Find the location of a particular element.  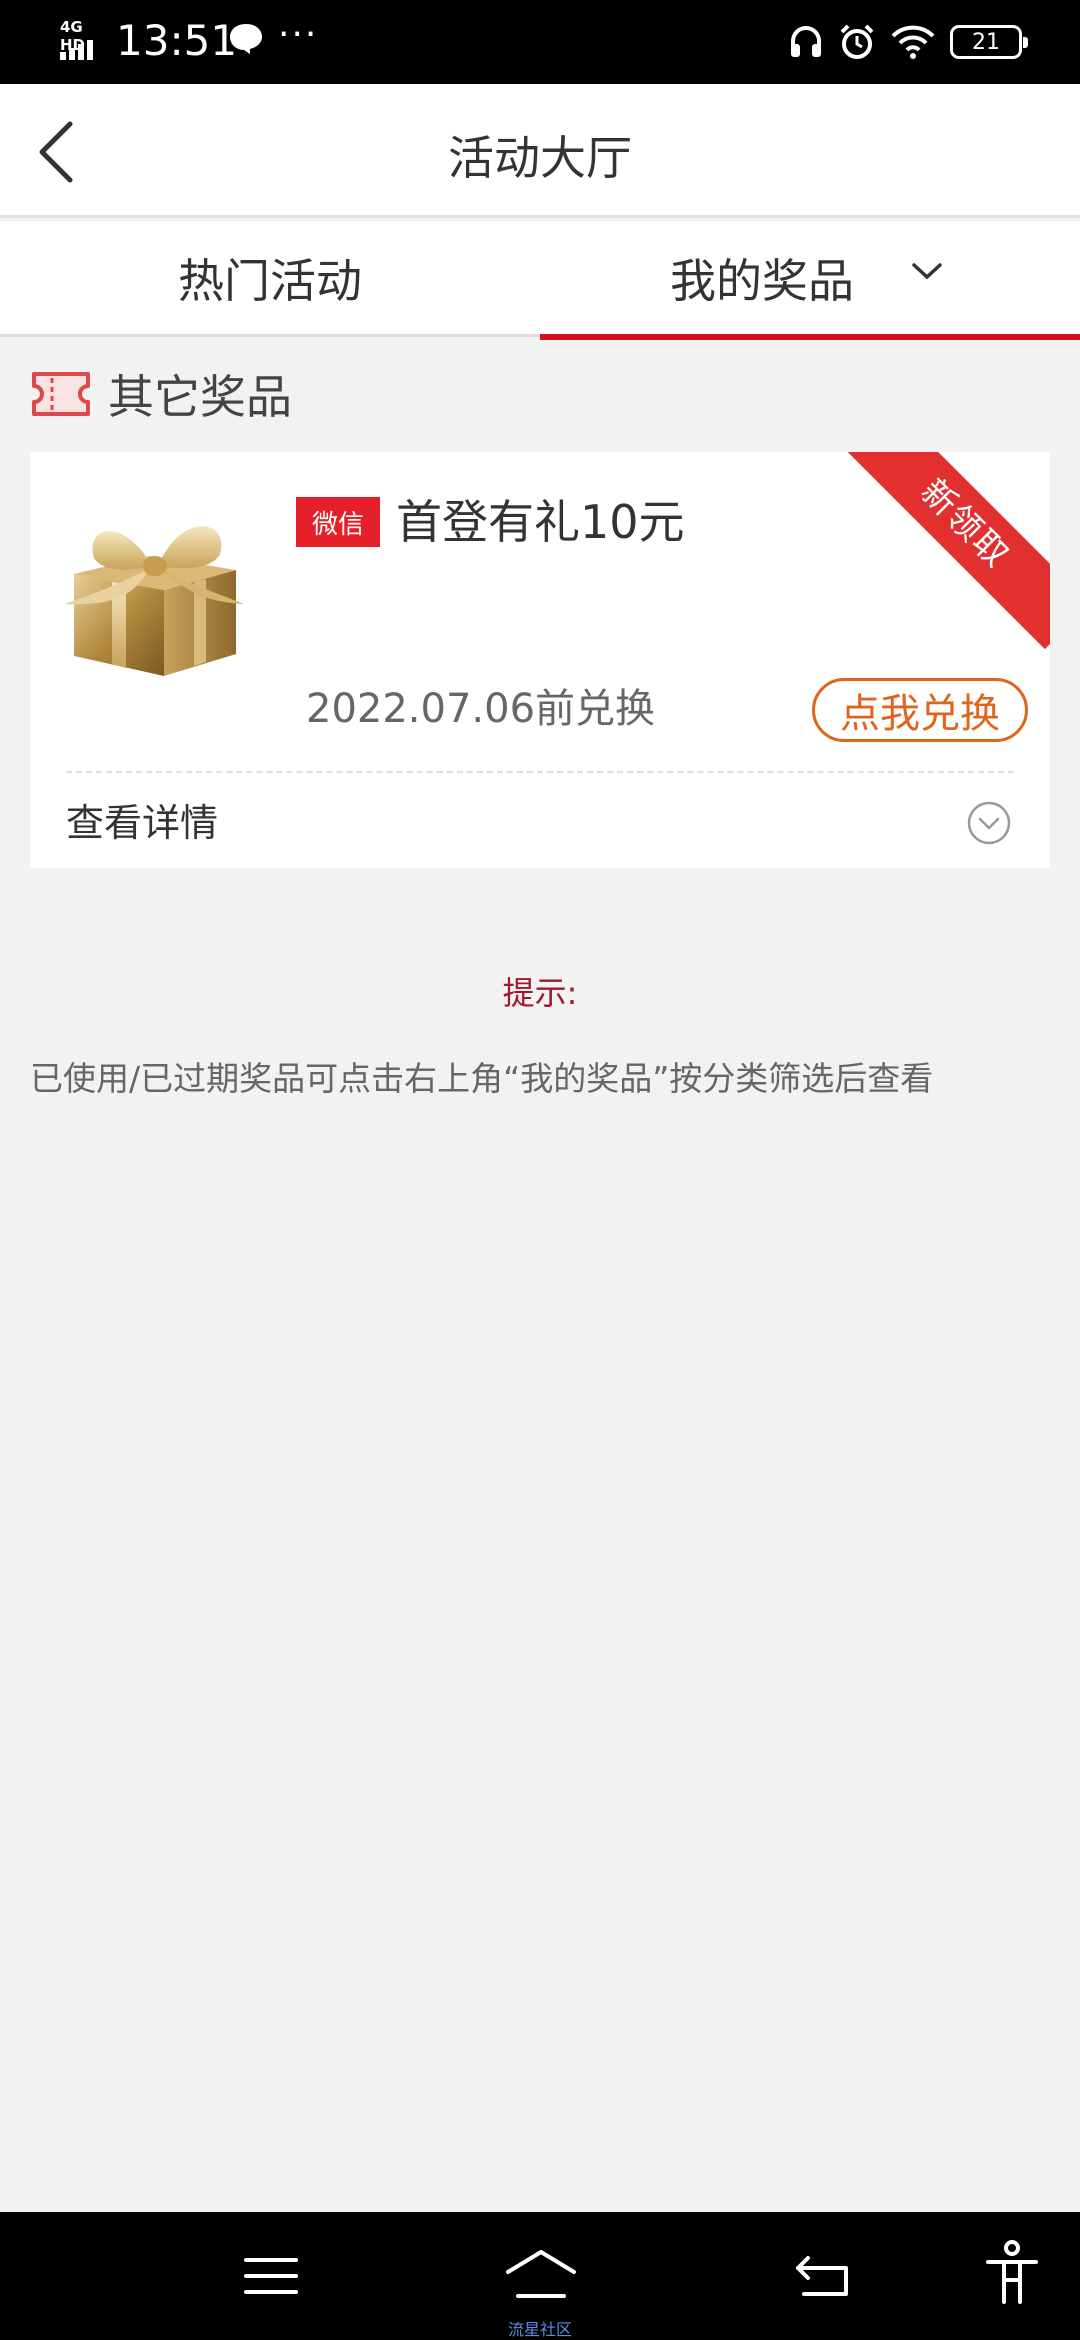

tab-my-prizes: 我的奖品 is located at coordinates (810, 280).